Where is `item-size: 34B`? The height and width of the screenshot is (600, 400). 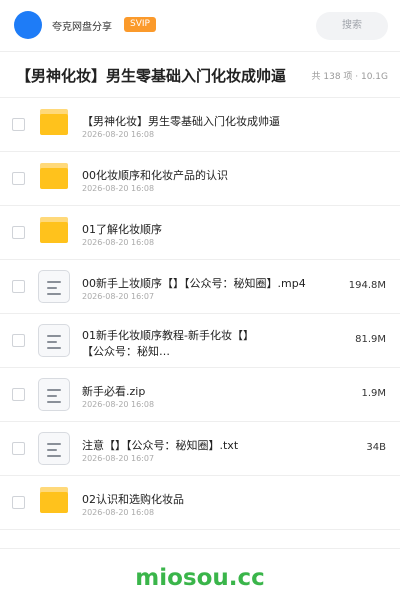 item-size: 34B is located at coordinates (376, 447).